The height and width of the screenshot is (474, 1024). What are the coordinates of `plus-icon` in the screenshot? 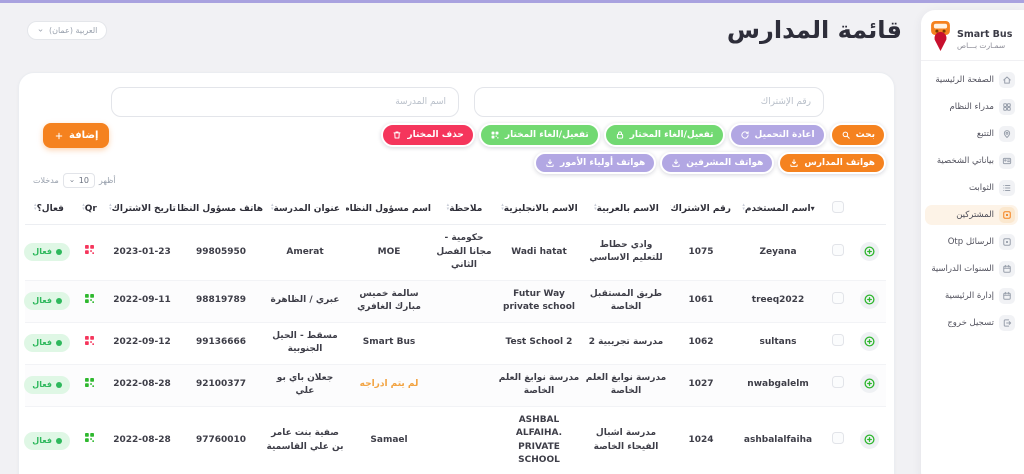 It's located at (59, 136).